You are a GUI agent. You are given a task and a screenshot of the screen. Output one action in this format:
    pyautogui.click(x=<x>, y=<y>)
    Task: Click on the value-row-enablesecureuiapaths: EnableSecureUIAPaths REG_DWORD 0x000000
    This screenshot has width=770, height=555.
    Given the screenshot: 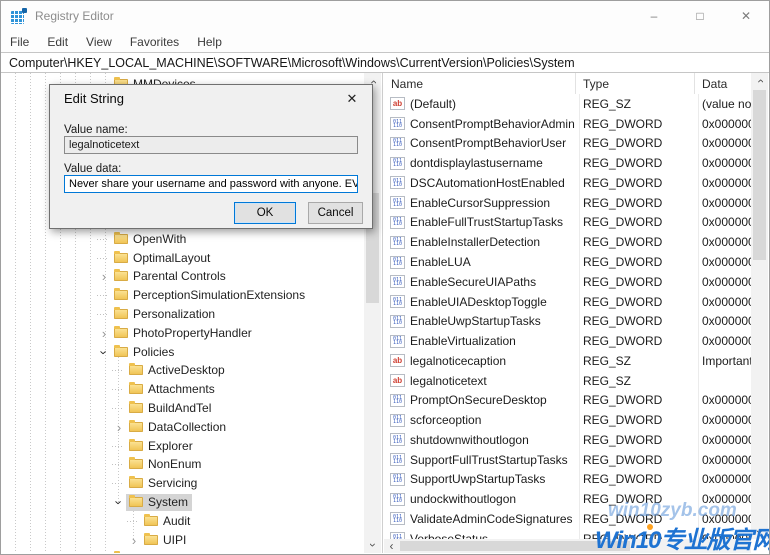 What is the action you would take?
    pyautogui.click(x=567, y=282)
    